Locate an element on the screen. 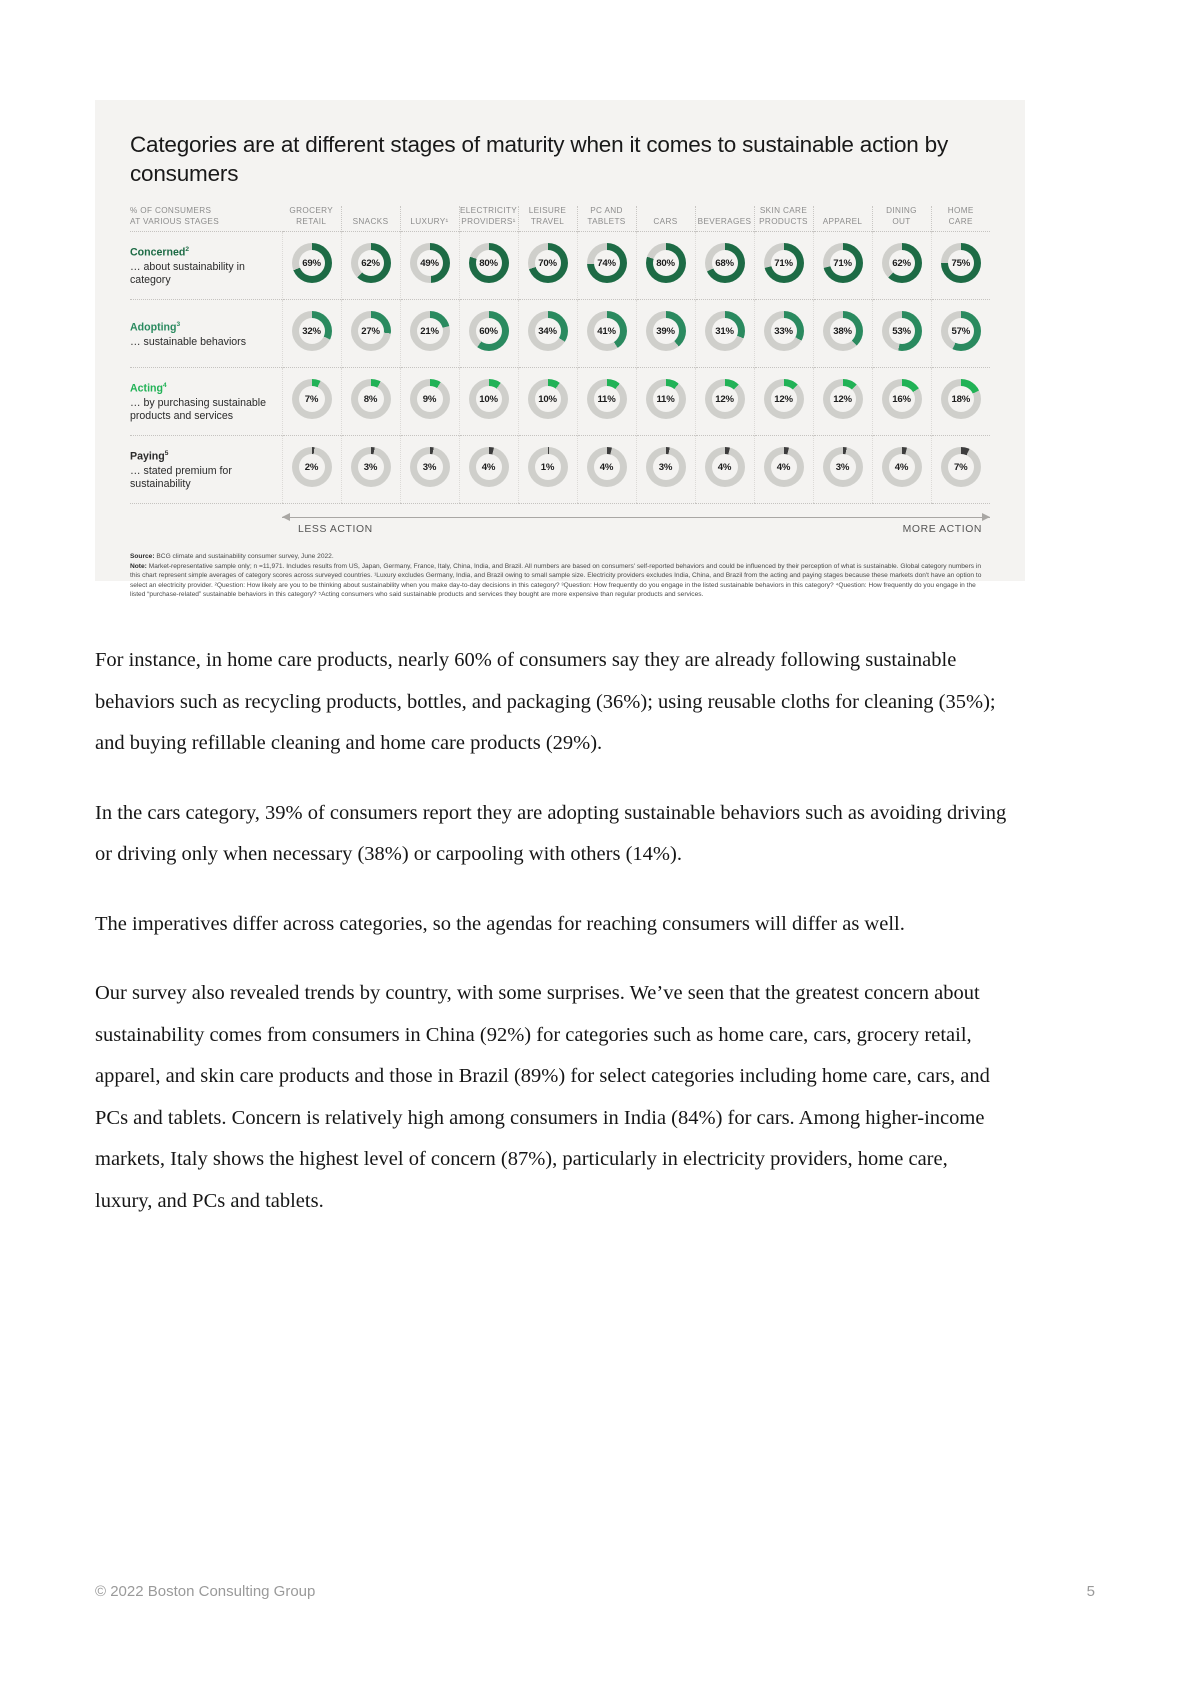  column-header: LUXURY¹ is located at coordinates (429, 219).